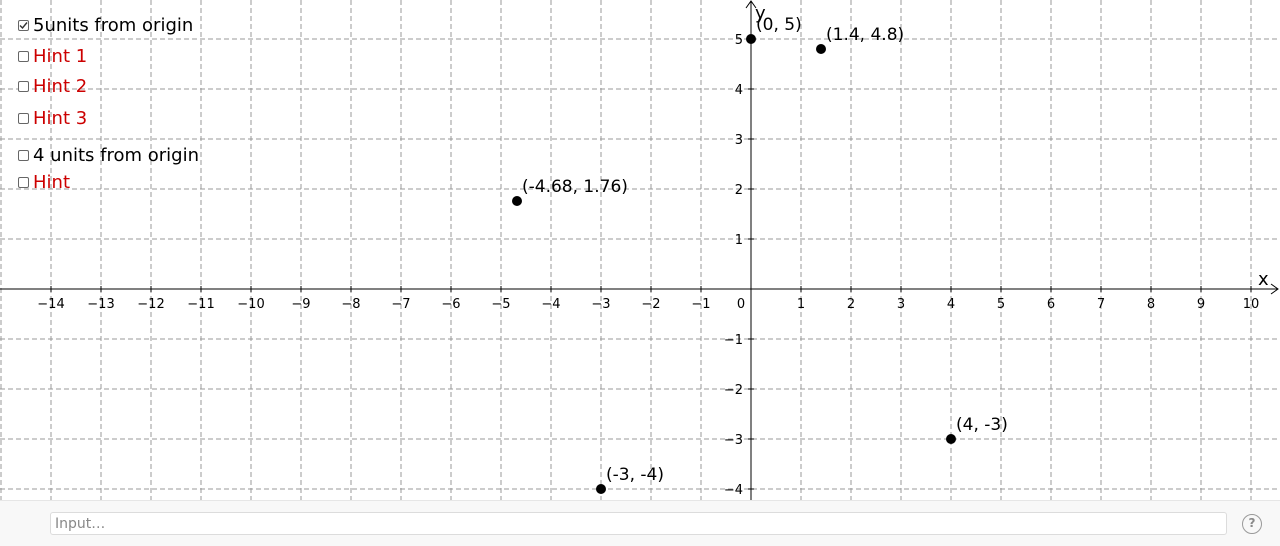  I want to click on y-tick-label: −2, so click(733, 390).